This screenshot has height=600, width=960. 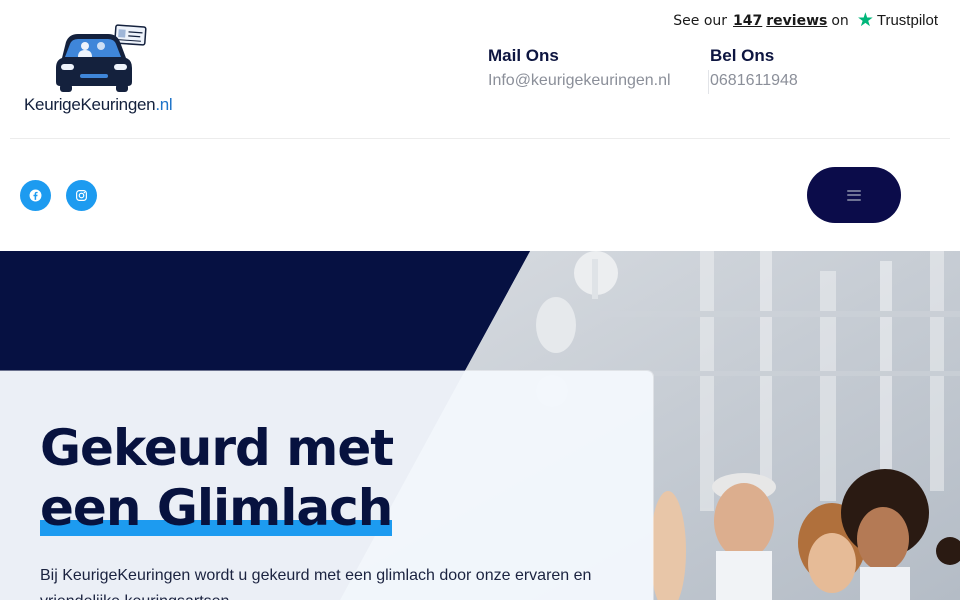 I want to click on contact-mail: Mail Ons Info@keurigekeuringen.nl, so click(x=579, y=68).